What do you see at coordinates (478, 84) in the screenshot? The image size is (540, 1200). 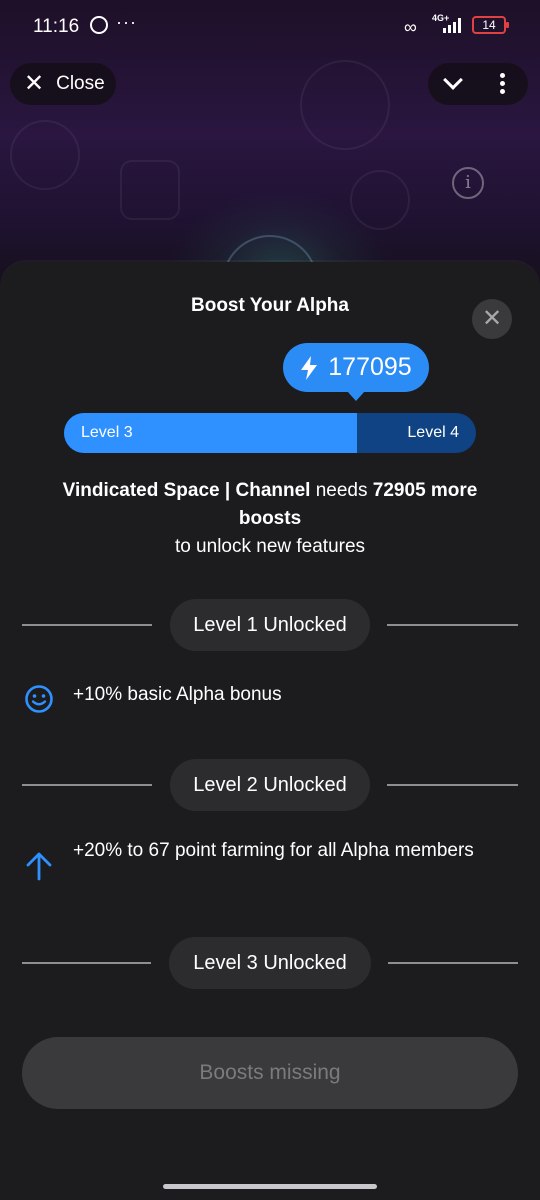 I see `header-menu` at bounding box center [478, 84].